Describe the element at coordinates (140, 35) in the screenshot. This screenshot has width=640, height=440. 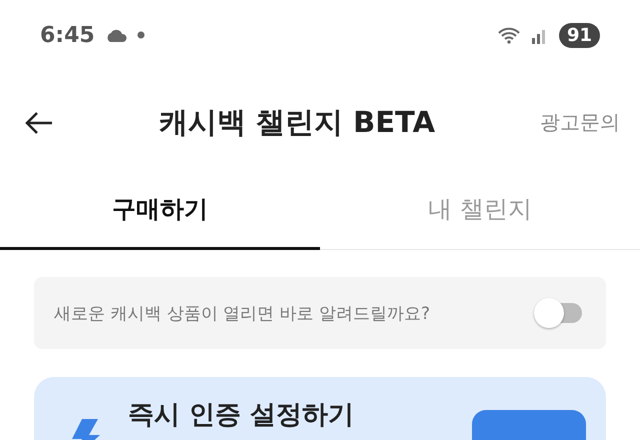
I see `dot-icon` at that location.